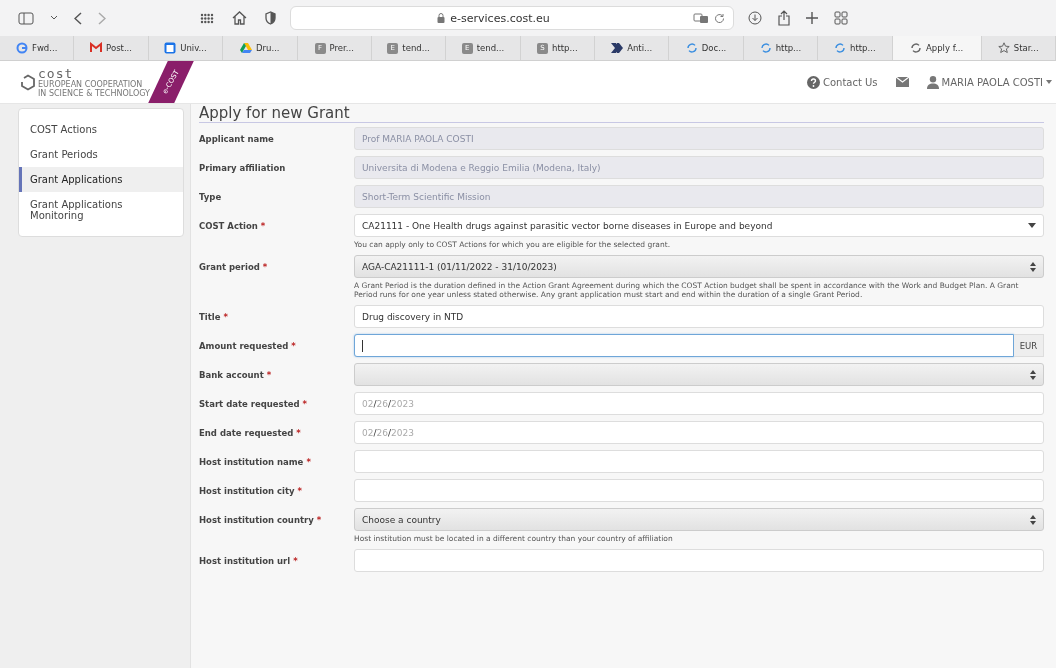 The image size is (1056, 668). Describe the element at coordinates (243, 167) in the screenshot. I see `field-label: Primary affiliation` at that location.